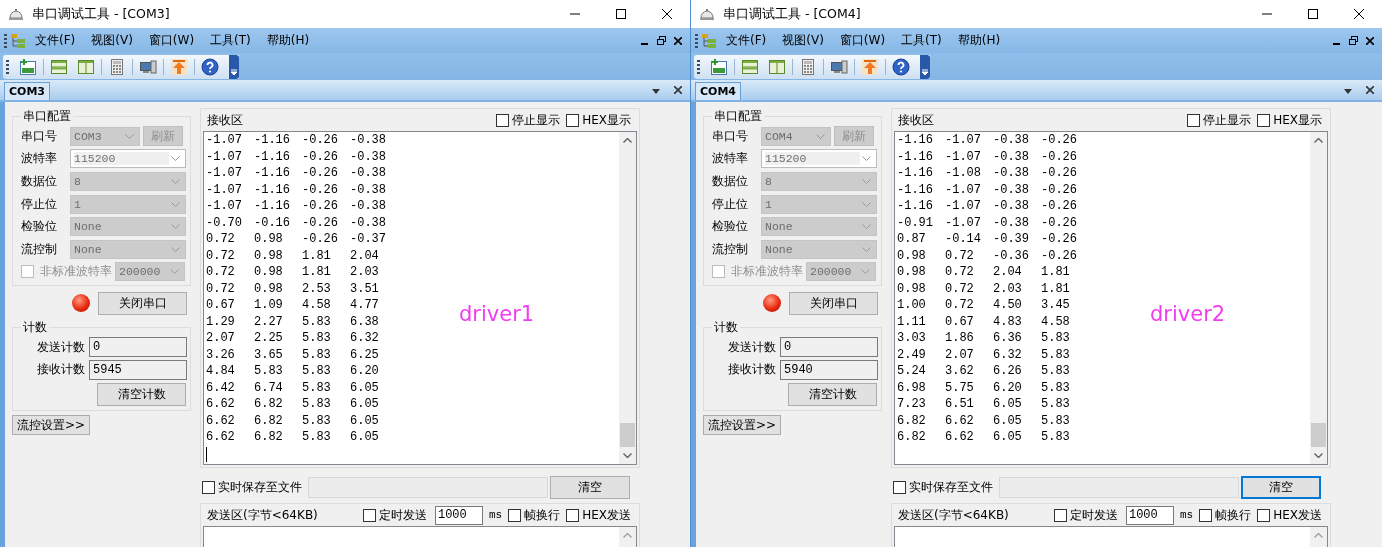 The height and width of the screenshot is (547, 1383). Describe the element at coordinates (987, 239) in the screenshot. I see `data-line: 0.87 -0.14 -0.39 -0.26` at that location.